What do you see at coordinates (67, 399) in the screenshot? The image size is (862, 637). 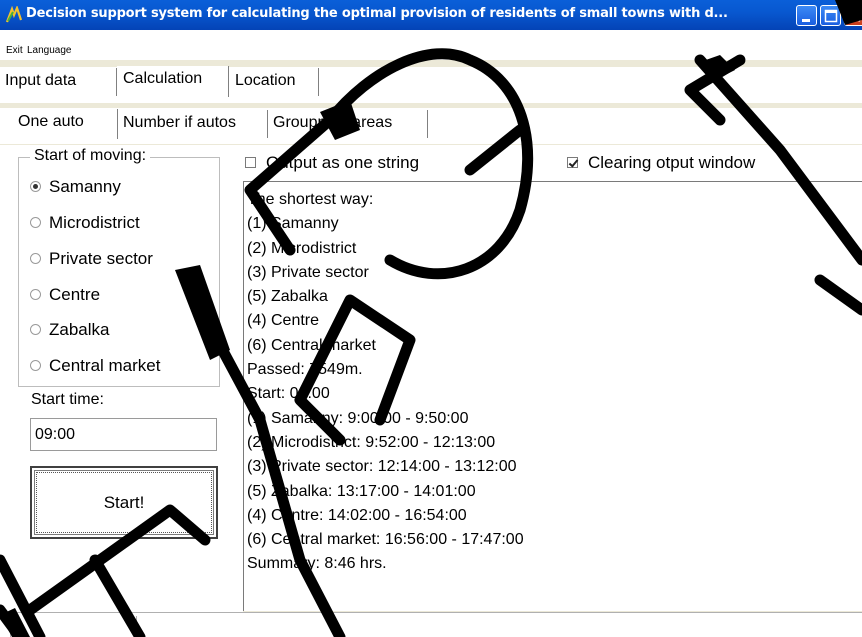 I see `start-time-label: Start time:` at bounding box center [67, 399].